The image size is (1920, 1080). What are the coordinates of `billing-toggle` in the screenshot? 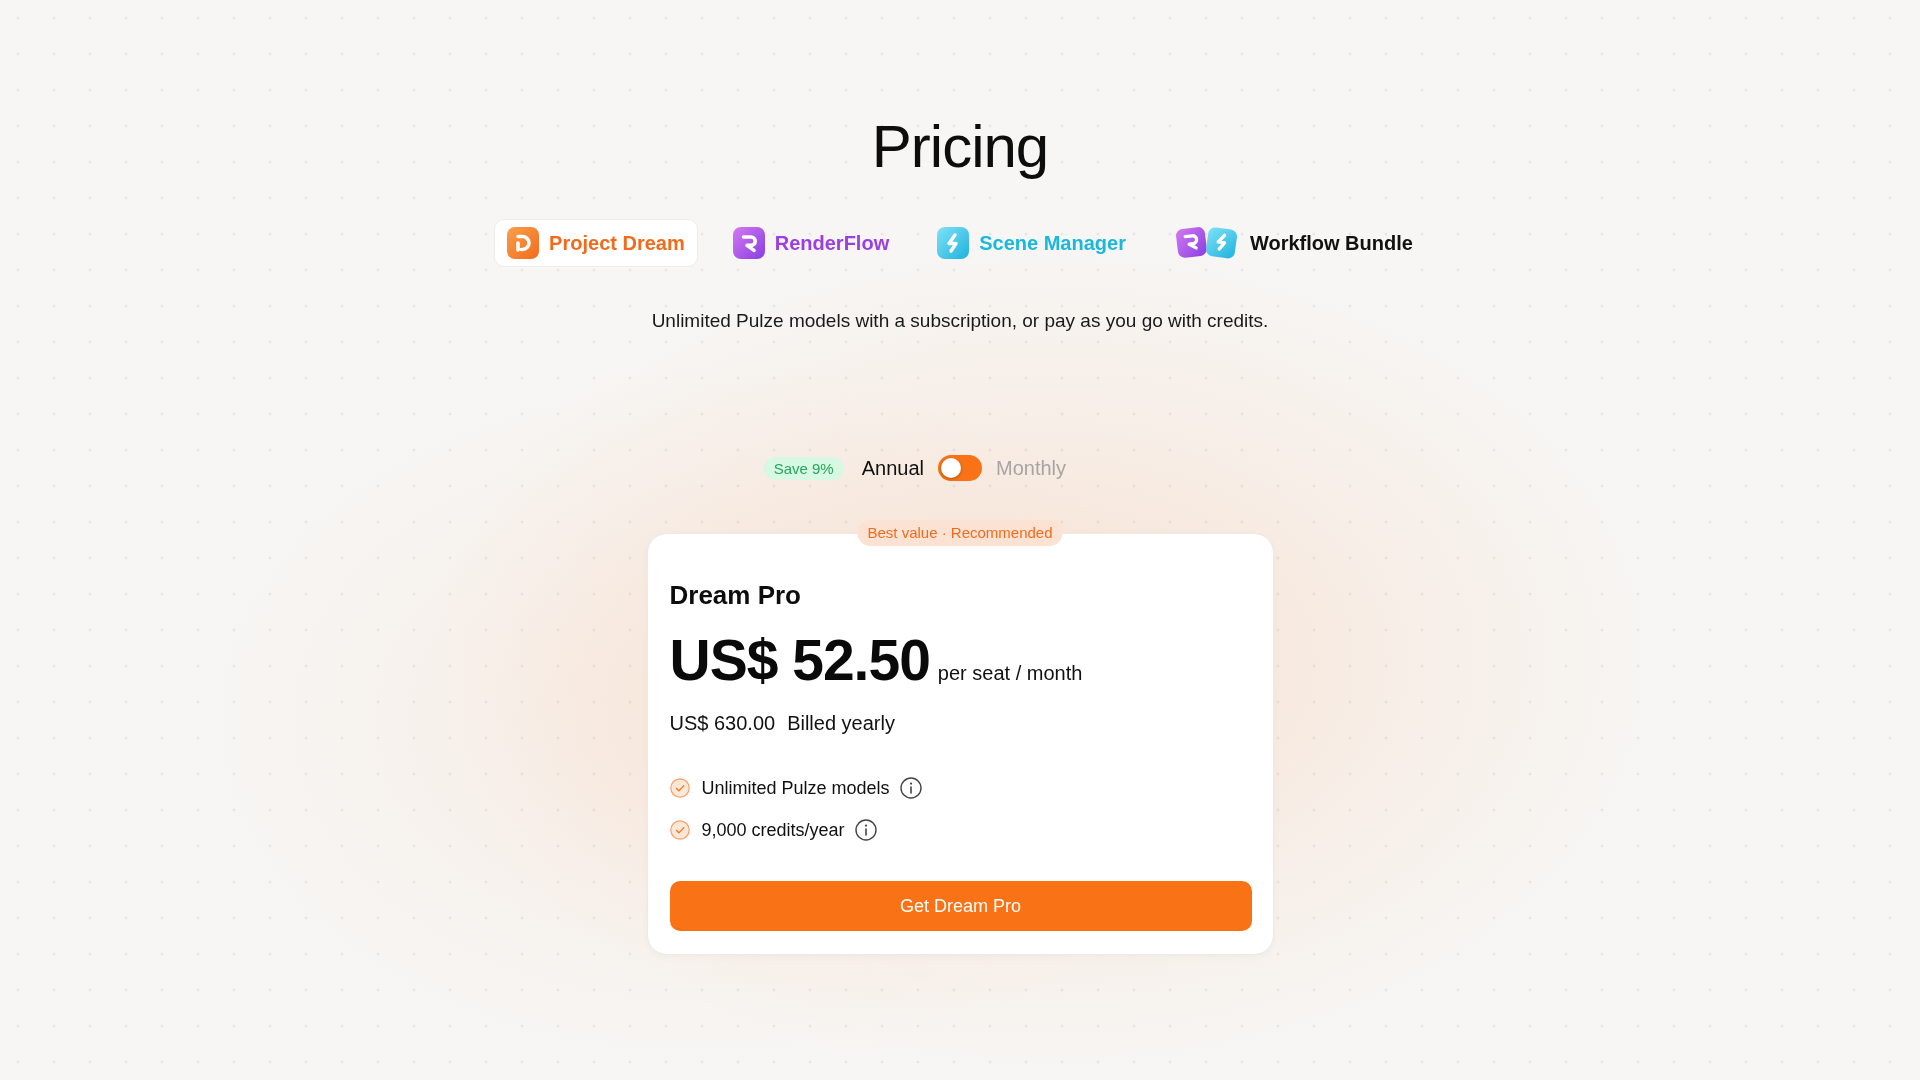 It's located at (960, 468).